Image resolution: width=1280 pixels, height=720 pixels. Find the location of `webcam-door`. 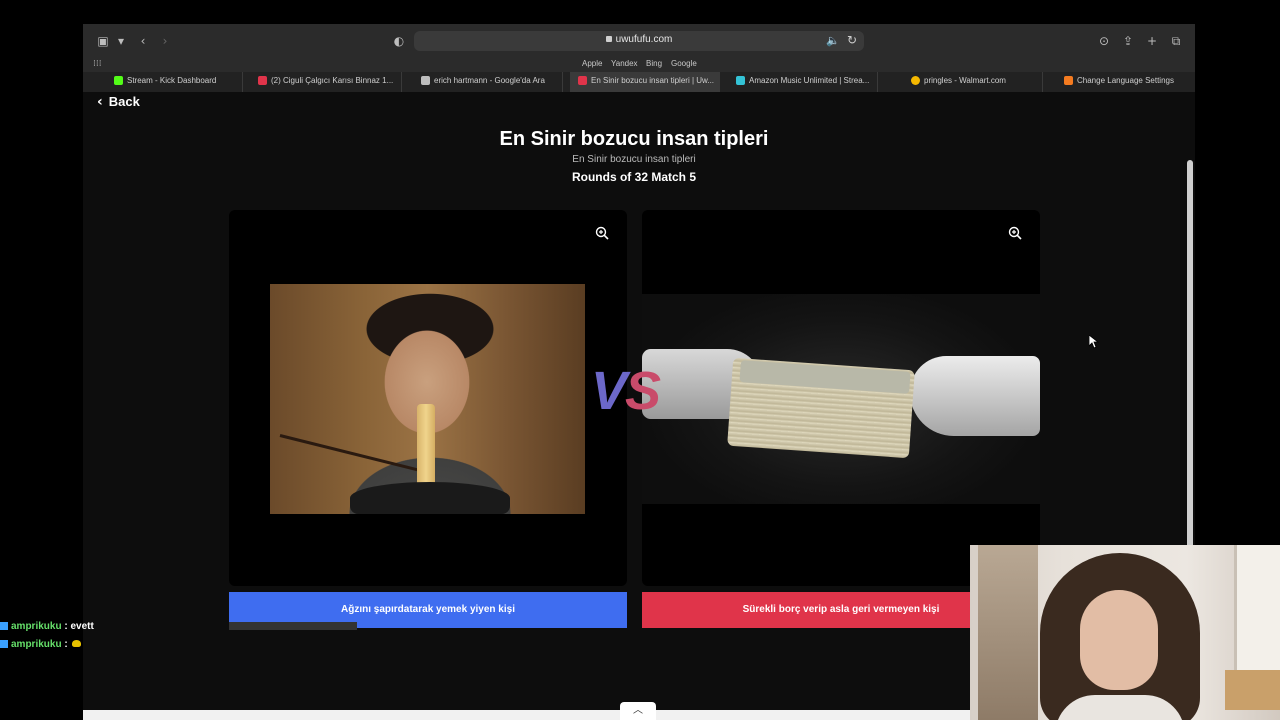

webcam-door is located at coordinates (1257, 615).